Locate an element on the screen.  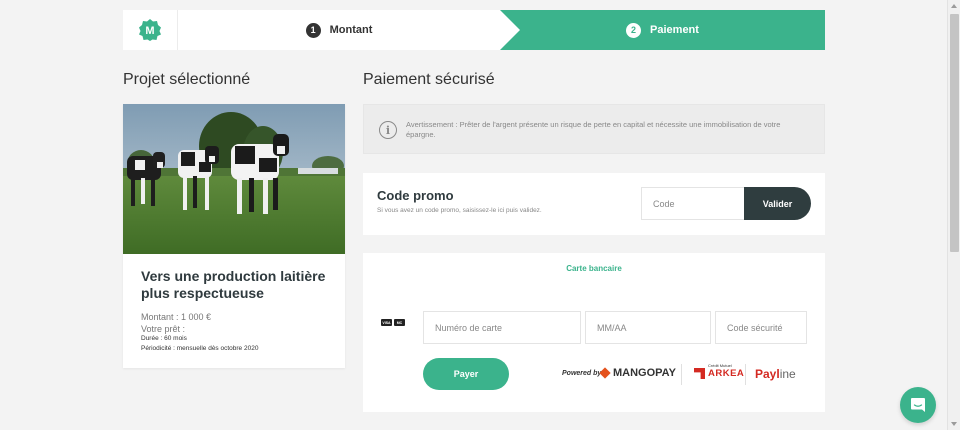
card-number-placeholder: Numéro de carte is located at coordinates (469, 327).